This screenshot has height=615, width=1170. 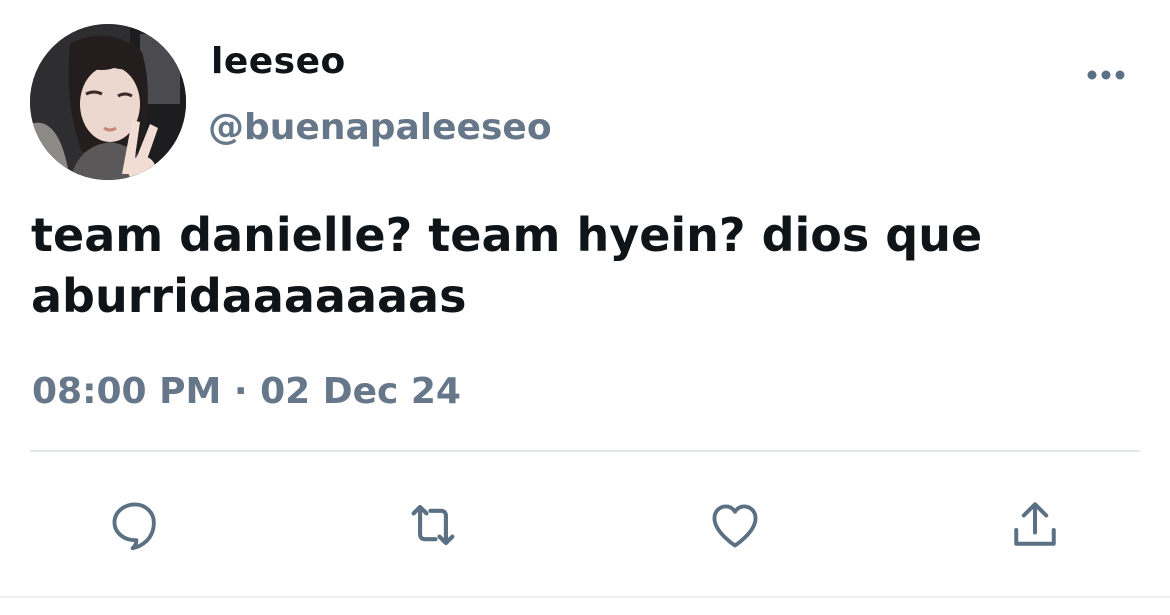 I want to click on like-button, so click(x=735, y=525).